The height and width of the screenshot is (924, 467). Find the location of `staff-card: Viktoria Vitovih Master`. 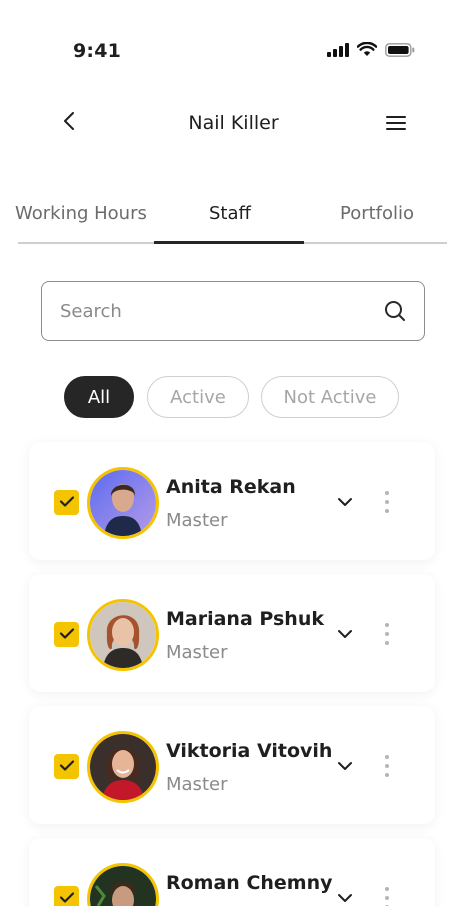

staff-card: Viktoria Vitovih Master is located at coordinates (232, 765).